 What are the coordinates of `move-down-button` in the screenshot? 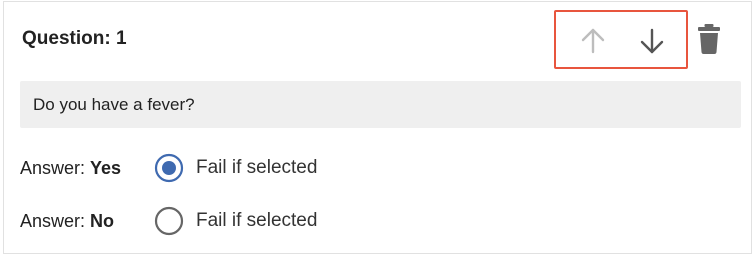 It's located at (652, 41).